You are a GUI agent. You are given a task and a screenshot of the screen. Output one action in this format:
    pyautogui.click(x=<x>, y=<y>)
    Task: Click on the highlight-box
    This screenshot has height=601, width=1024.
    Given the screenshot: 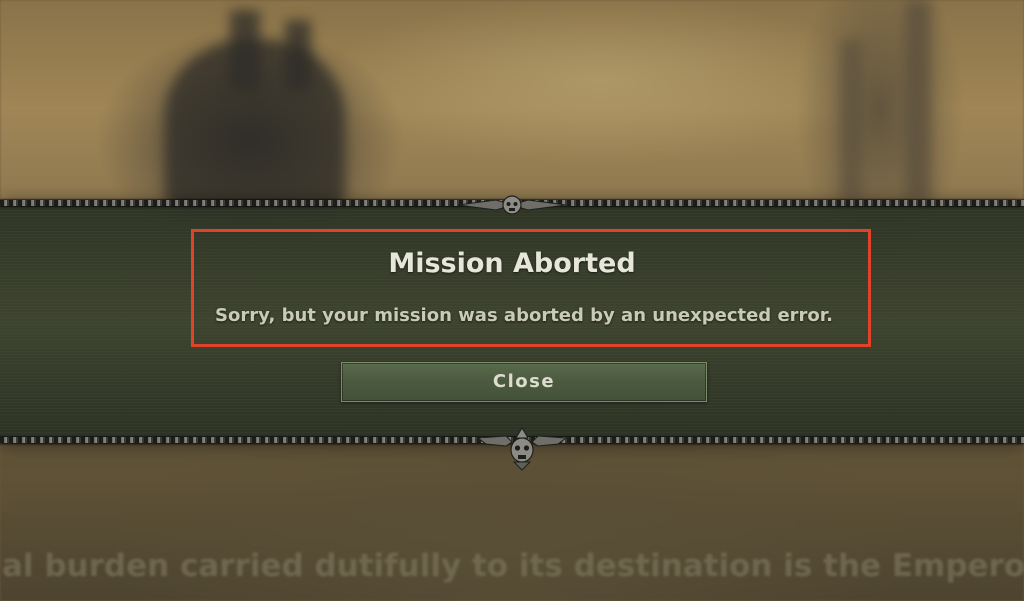 What is the action you would take?
    pyautogui.click(x=531, y=288)
    